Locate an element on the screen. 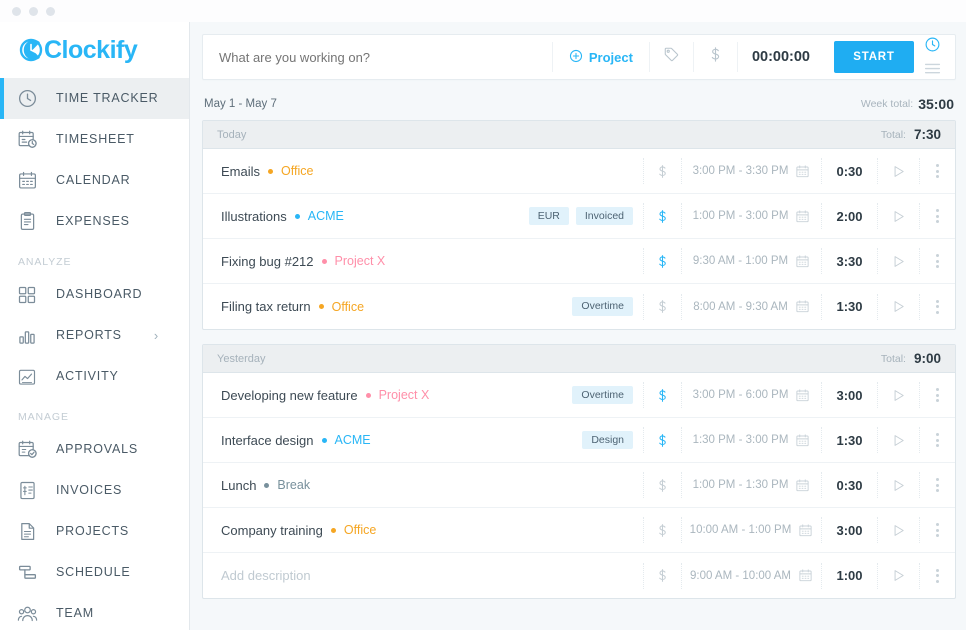 This screenshot has height=630, width=966. tag-chip: Invoiced is located at coordinates (604, 216).